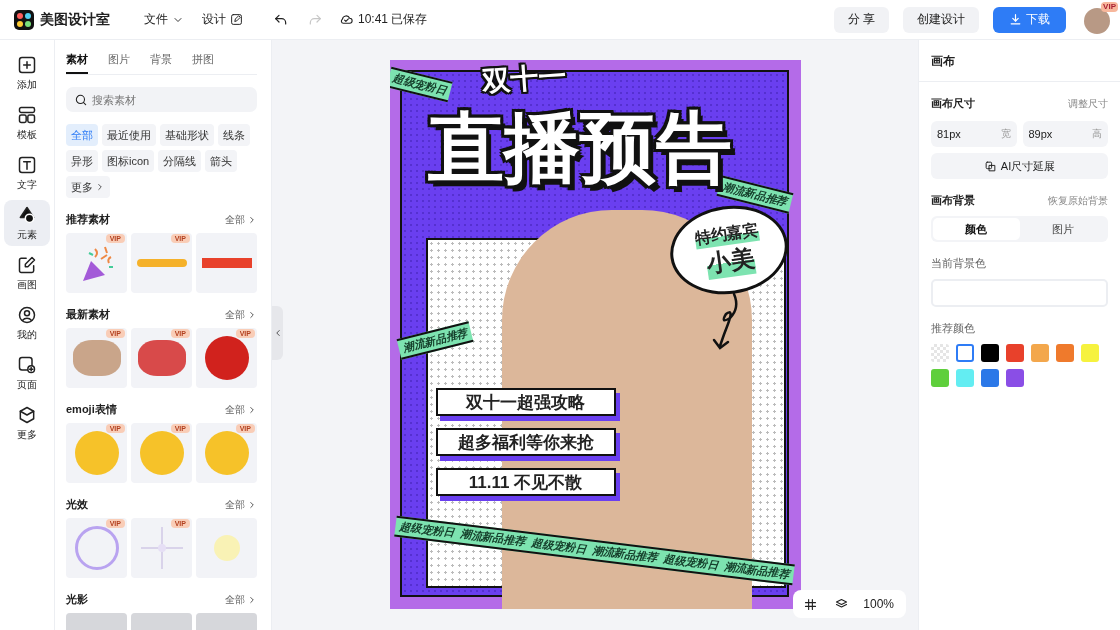 The image size is (1120, 630). I want to click on sidebar-item: 页面, so click(27, 373).